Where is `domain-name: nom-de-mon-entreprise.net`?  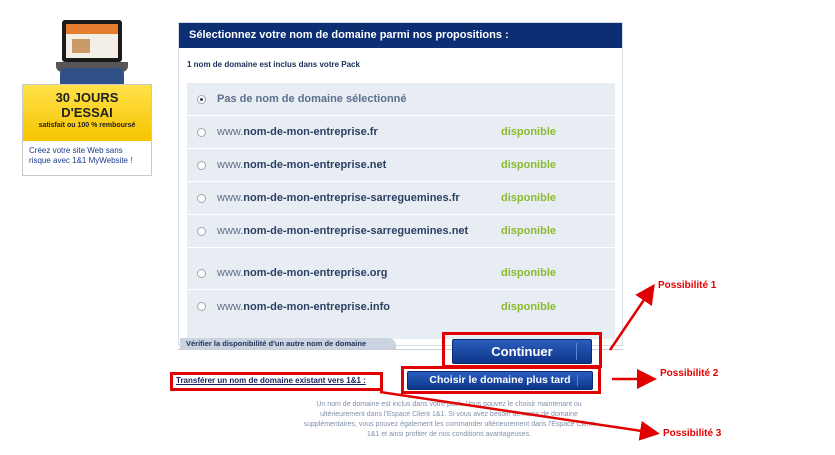 domain-name: nom-de-mon-entreprise.net is located at coordinates (315, 165).